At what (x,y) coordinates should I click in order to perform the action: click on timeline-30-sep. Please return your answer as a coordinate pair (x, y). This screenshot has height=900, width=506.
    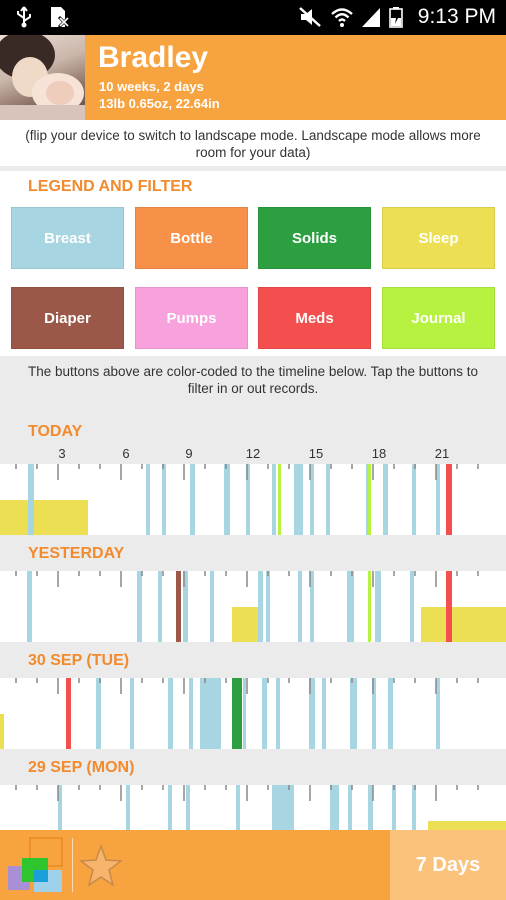
    Looking at the image, I should click on (253, 713).